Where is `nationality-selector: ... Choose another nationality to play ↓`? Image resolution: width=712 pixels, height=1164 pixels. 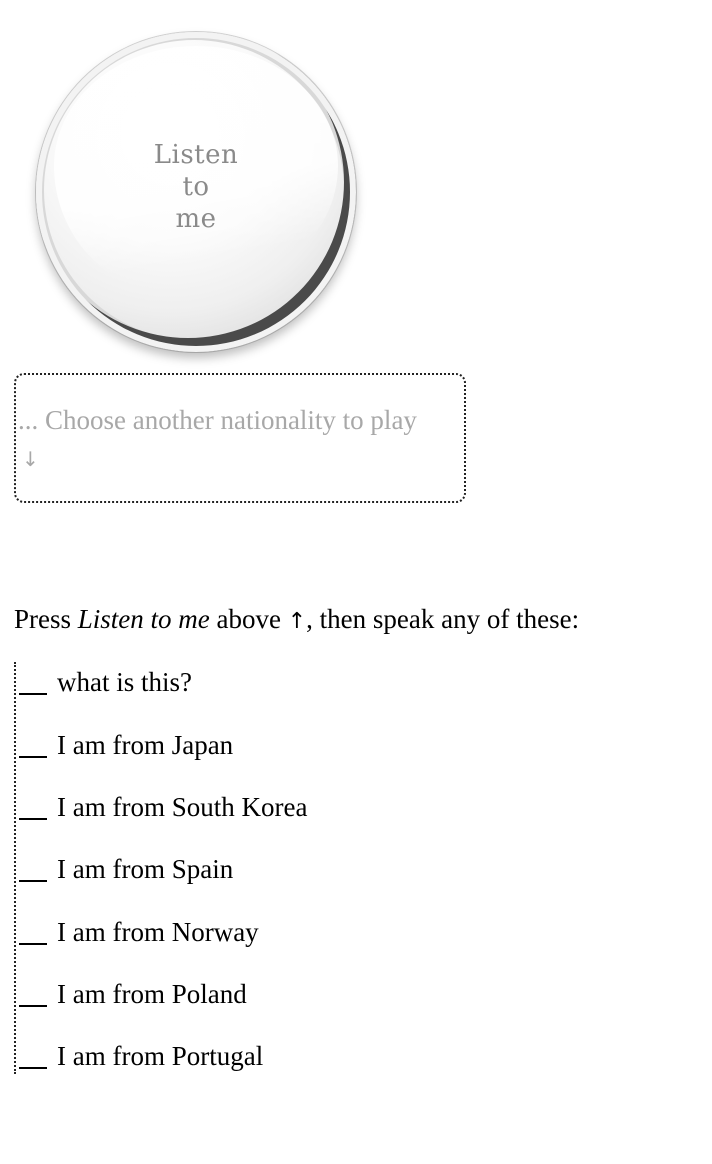
nationality-selector: ... Choose another nationality to play ↓ is located at coordinates (240, 438).